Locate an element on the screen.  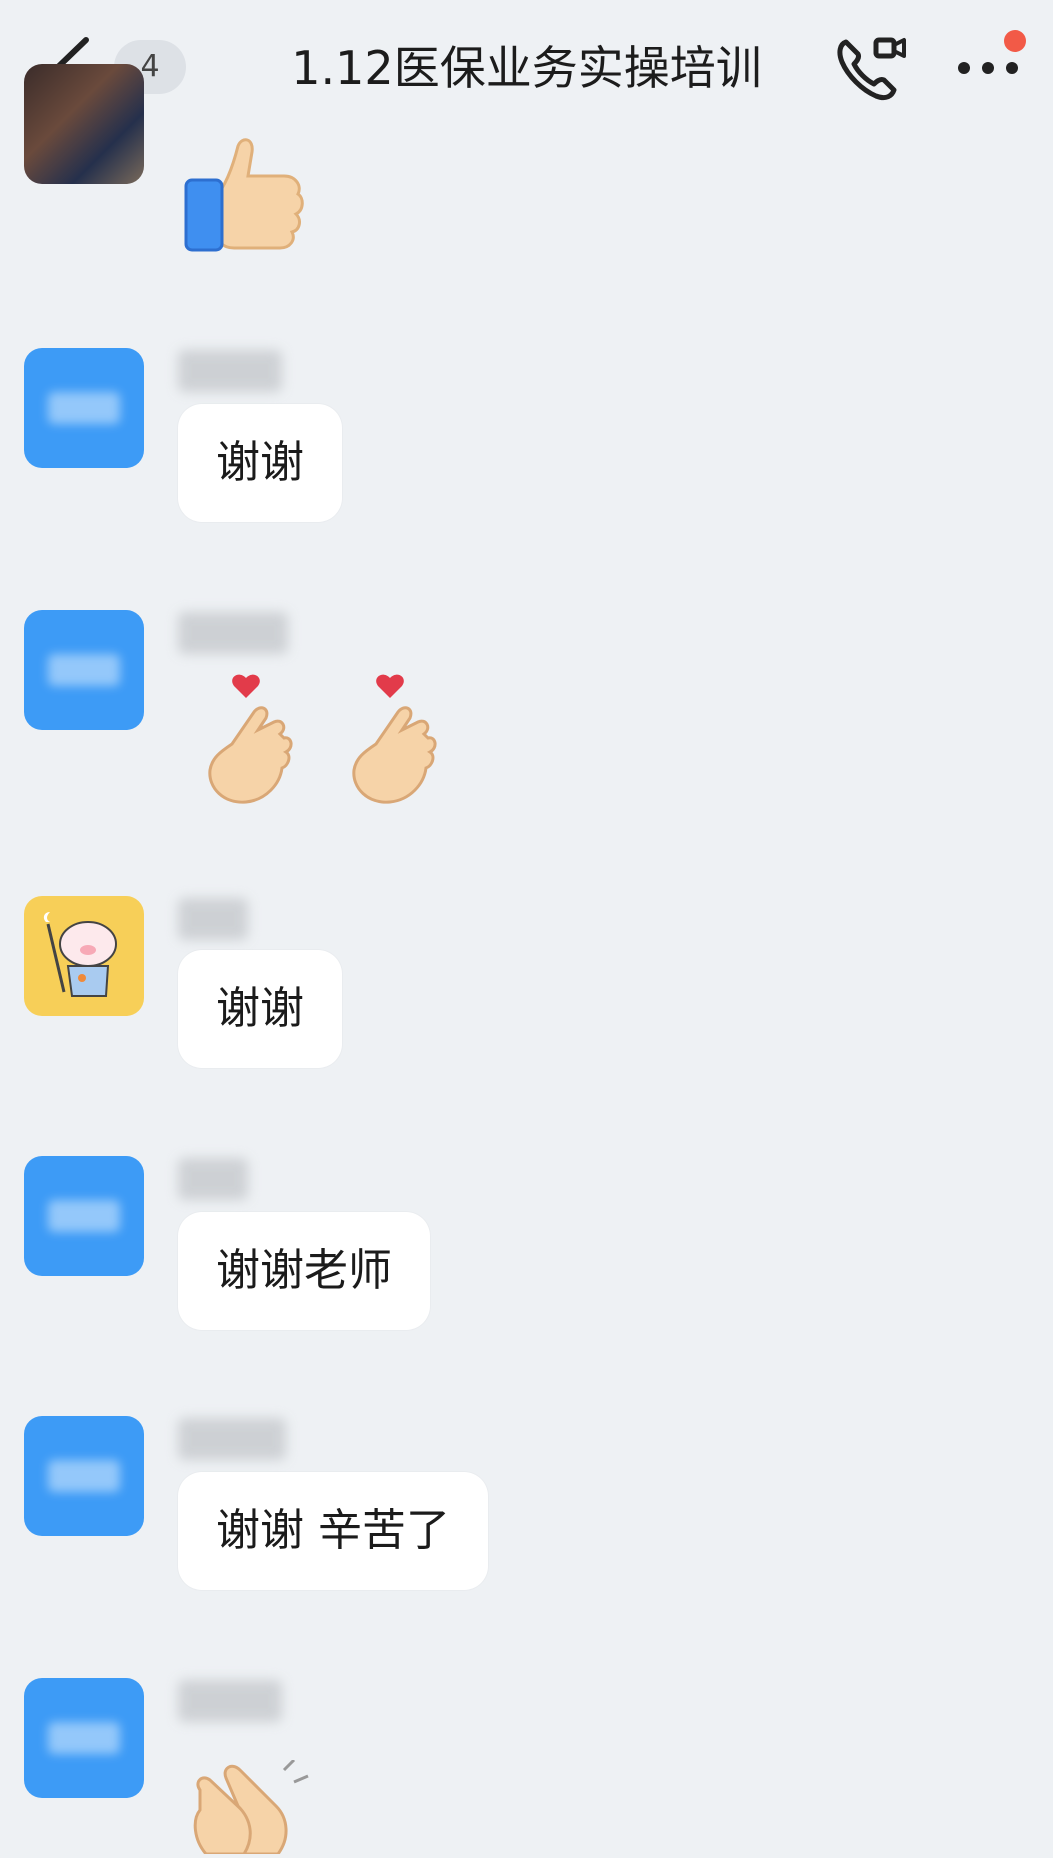
chat-header: 4 1.12医保业务实操培训 is located at coordinates (526, 70).